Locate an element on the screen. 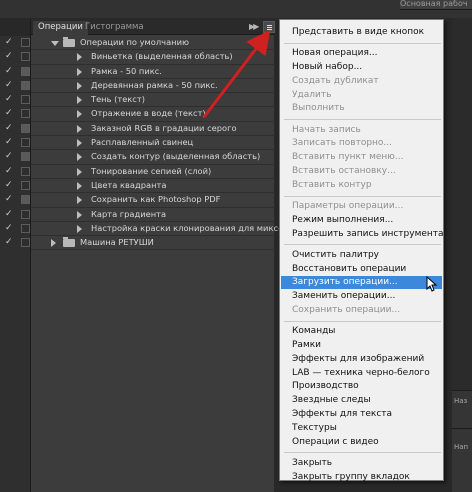 The width and height of the screenshot is (472, 492). action-row: ✓ Рамка - 50 пикс. is located at coordinates (140, 72).